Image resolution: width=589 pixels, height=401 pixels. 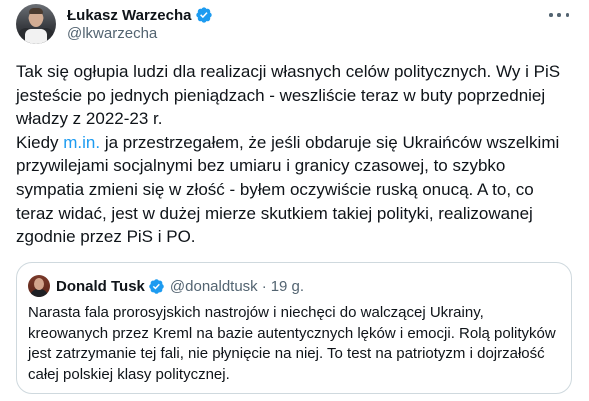 I want to click on author-display-name: Łukasz Warzecha, so click(x=129, y=15).